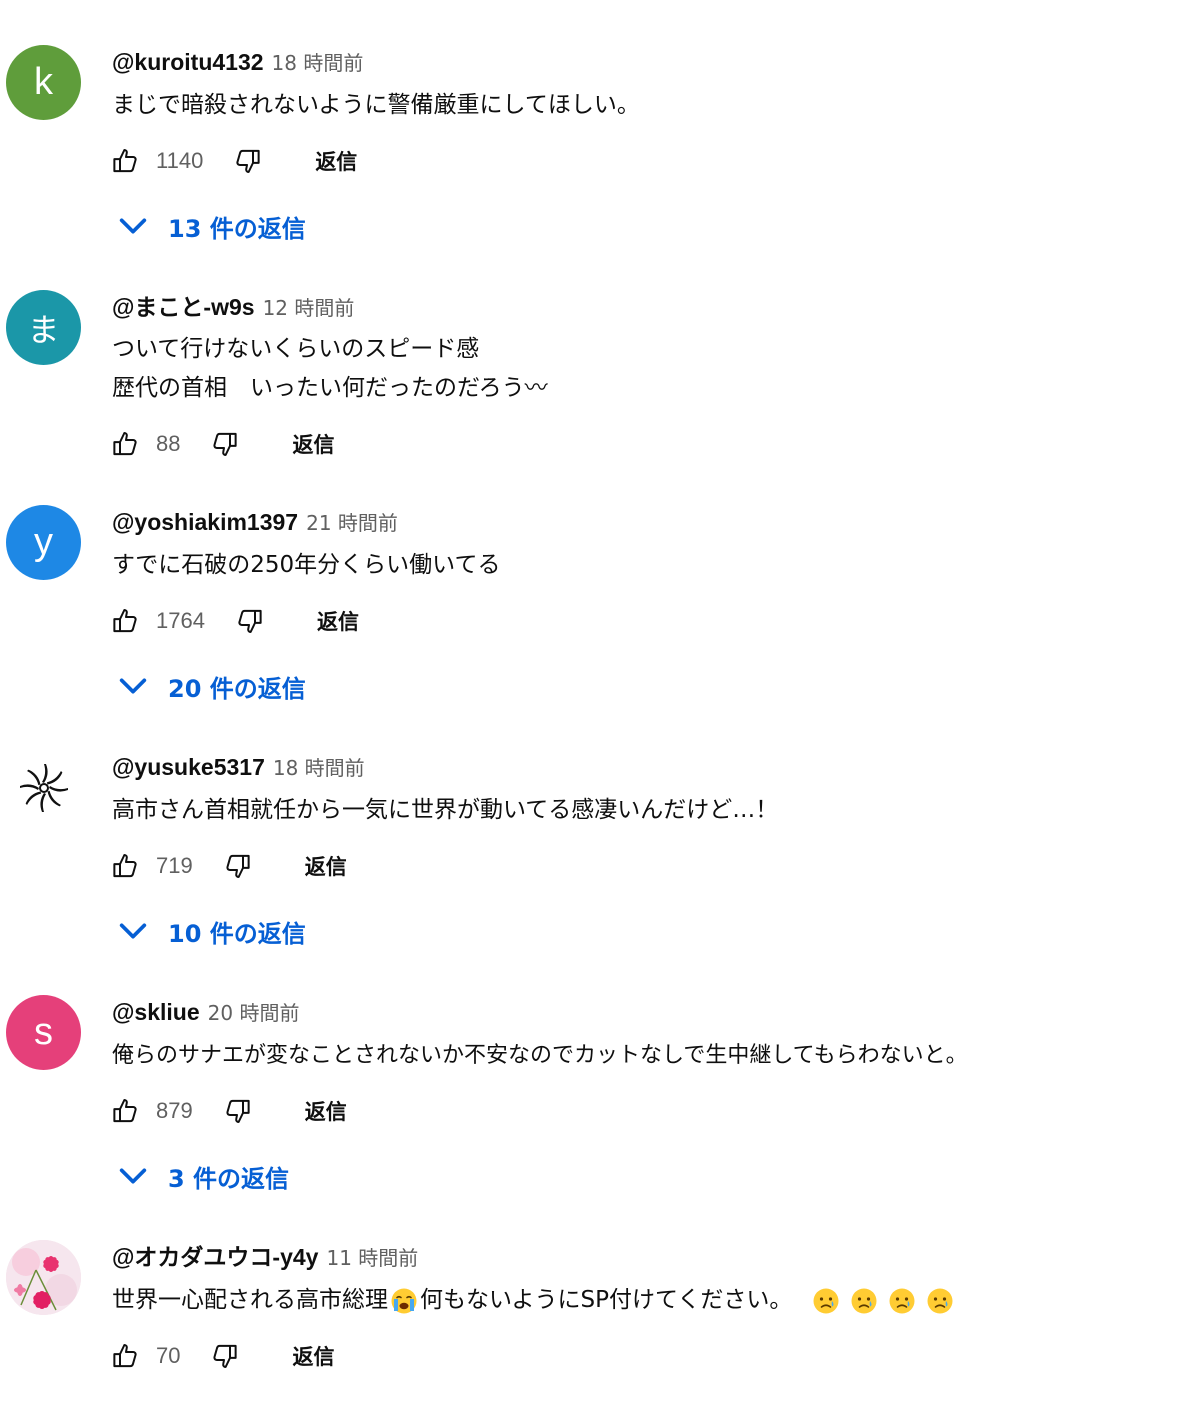 The height and width of the screenshot is (1401, 1200). I want to click on author-name: @オカダユウコ-y4y, so click(215, 1257).